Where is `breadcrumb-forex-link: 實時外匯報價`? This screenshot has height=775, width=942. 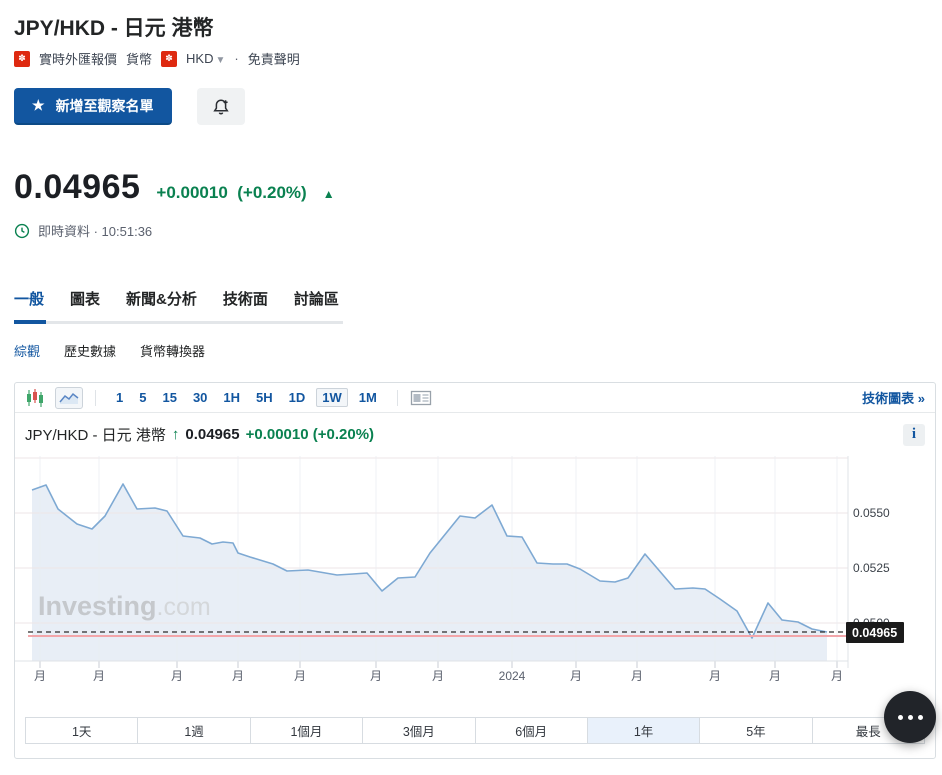 breadcrumb-forex-link: 實時外匯報價 is located at coordinates (78, 58).